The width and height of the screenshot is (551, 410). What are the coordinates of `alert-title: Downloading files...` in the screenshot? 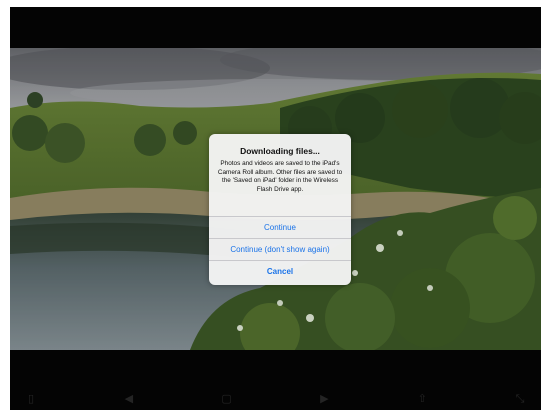 It's located at (280, 151).